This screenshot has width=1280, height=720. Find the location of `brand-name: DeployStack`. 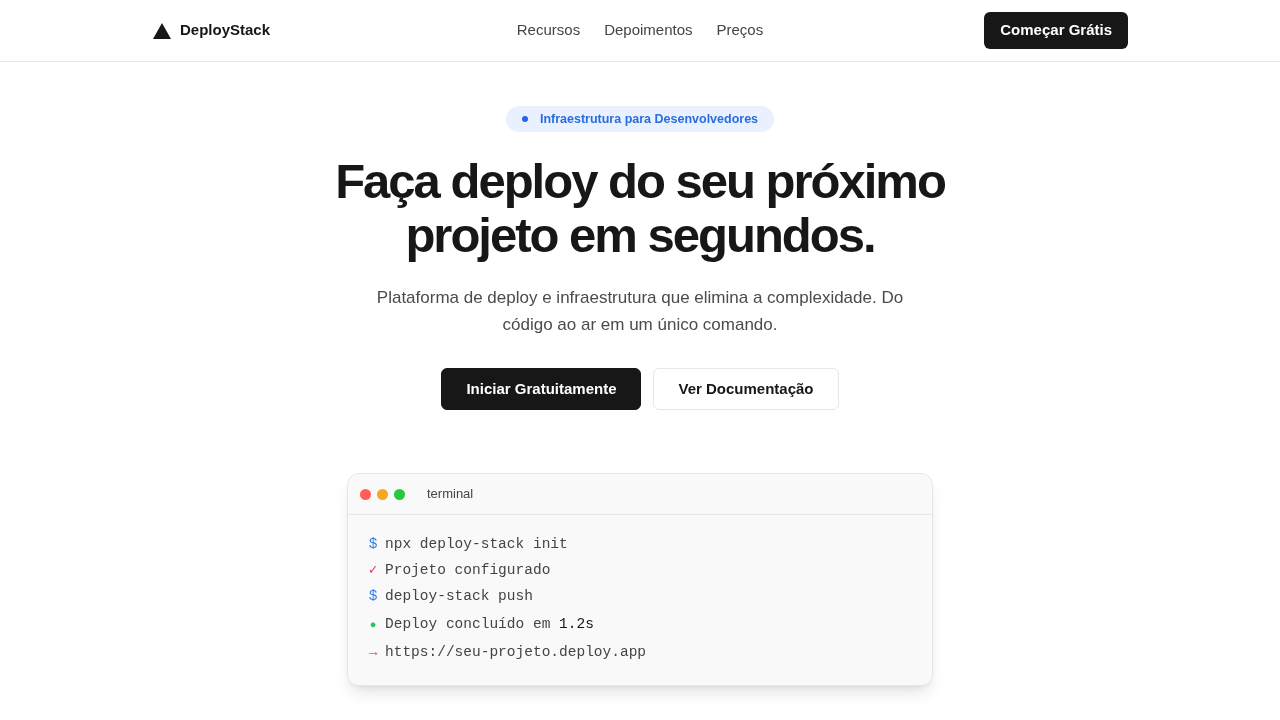

brand-name: DeployStack is located at coordinates (225, 30).